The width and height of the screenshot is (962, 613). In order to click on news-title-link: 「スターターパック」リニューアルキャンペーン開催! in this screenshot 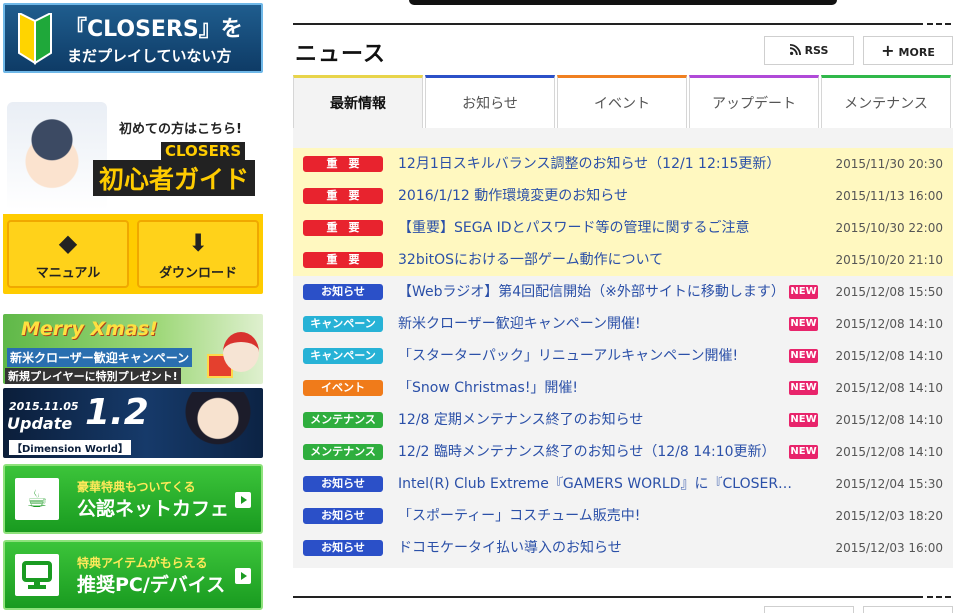, I will do `click(568, 356)`.